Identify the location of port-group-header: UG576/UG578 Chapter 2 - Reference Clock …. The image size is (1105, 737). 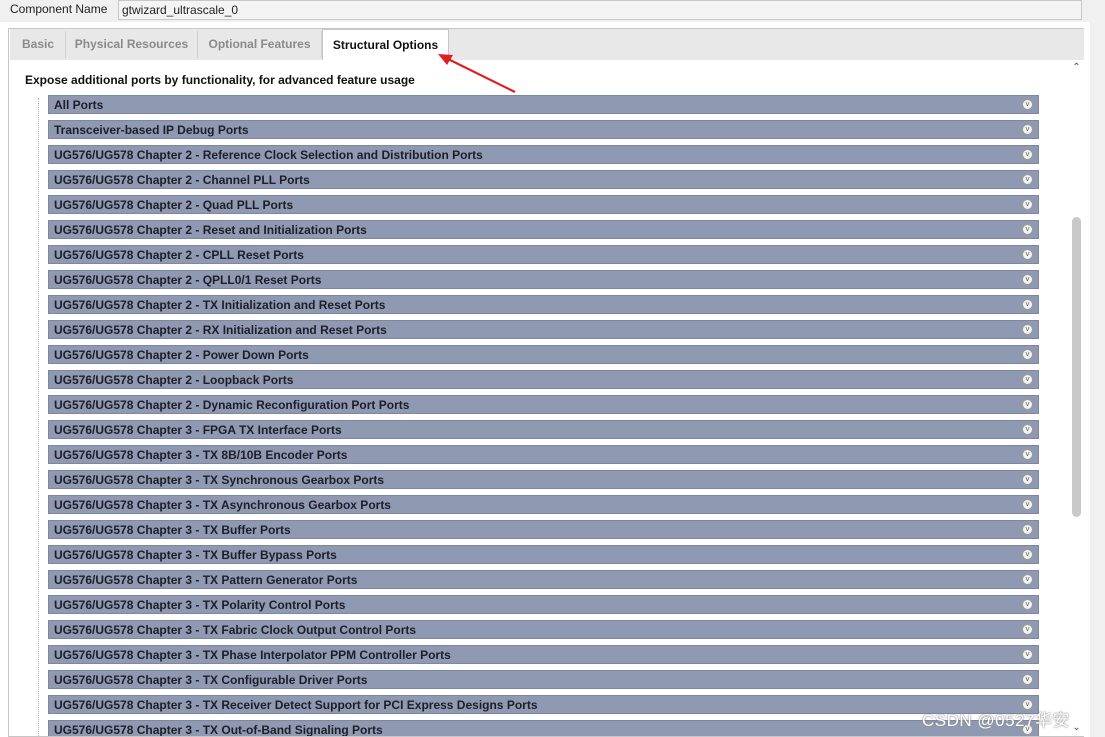
(543, 154).